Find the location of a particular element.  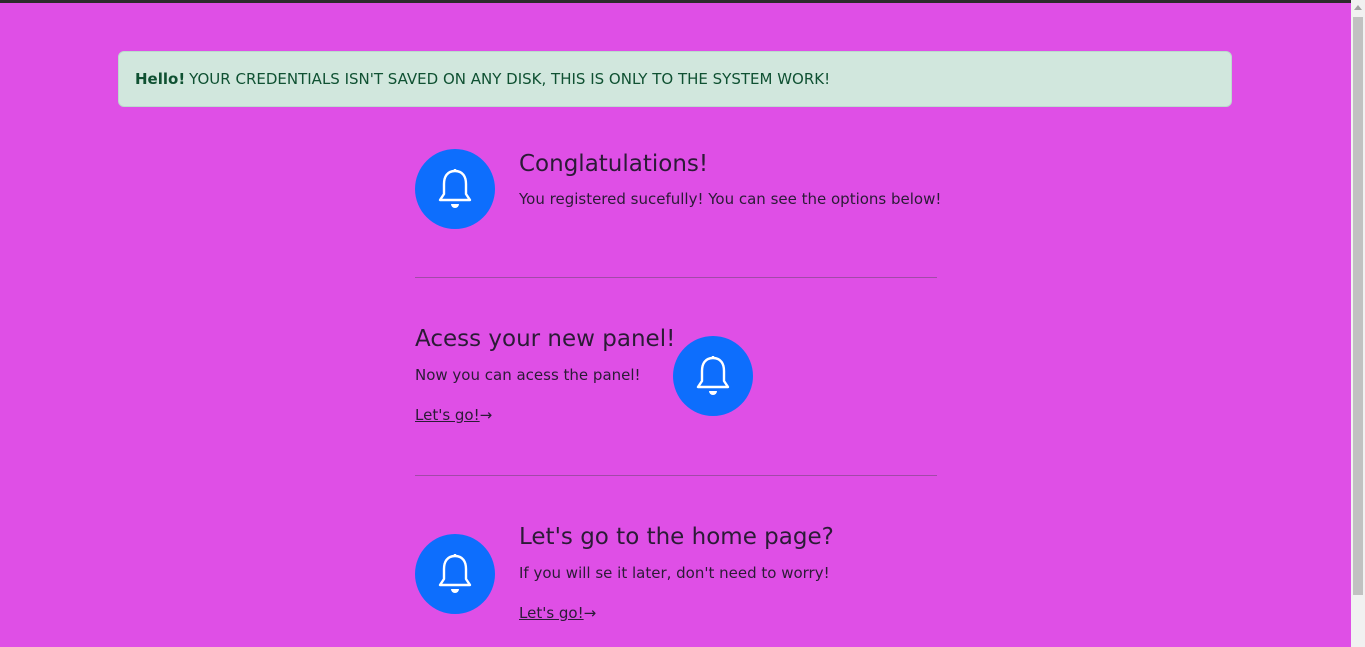

alert-strong: Hello! is located at coordinates (160, 79).